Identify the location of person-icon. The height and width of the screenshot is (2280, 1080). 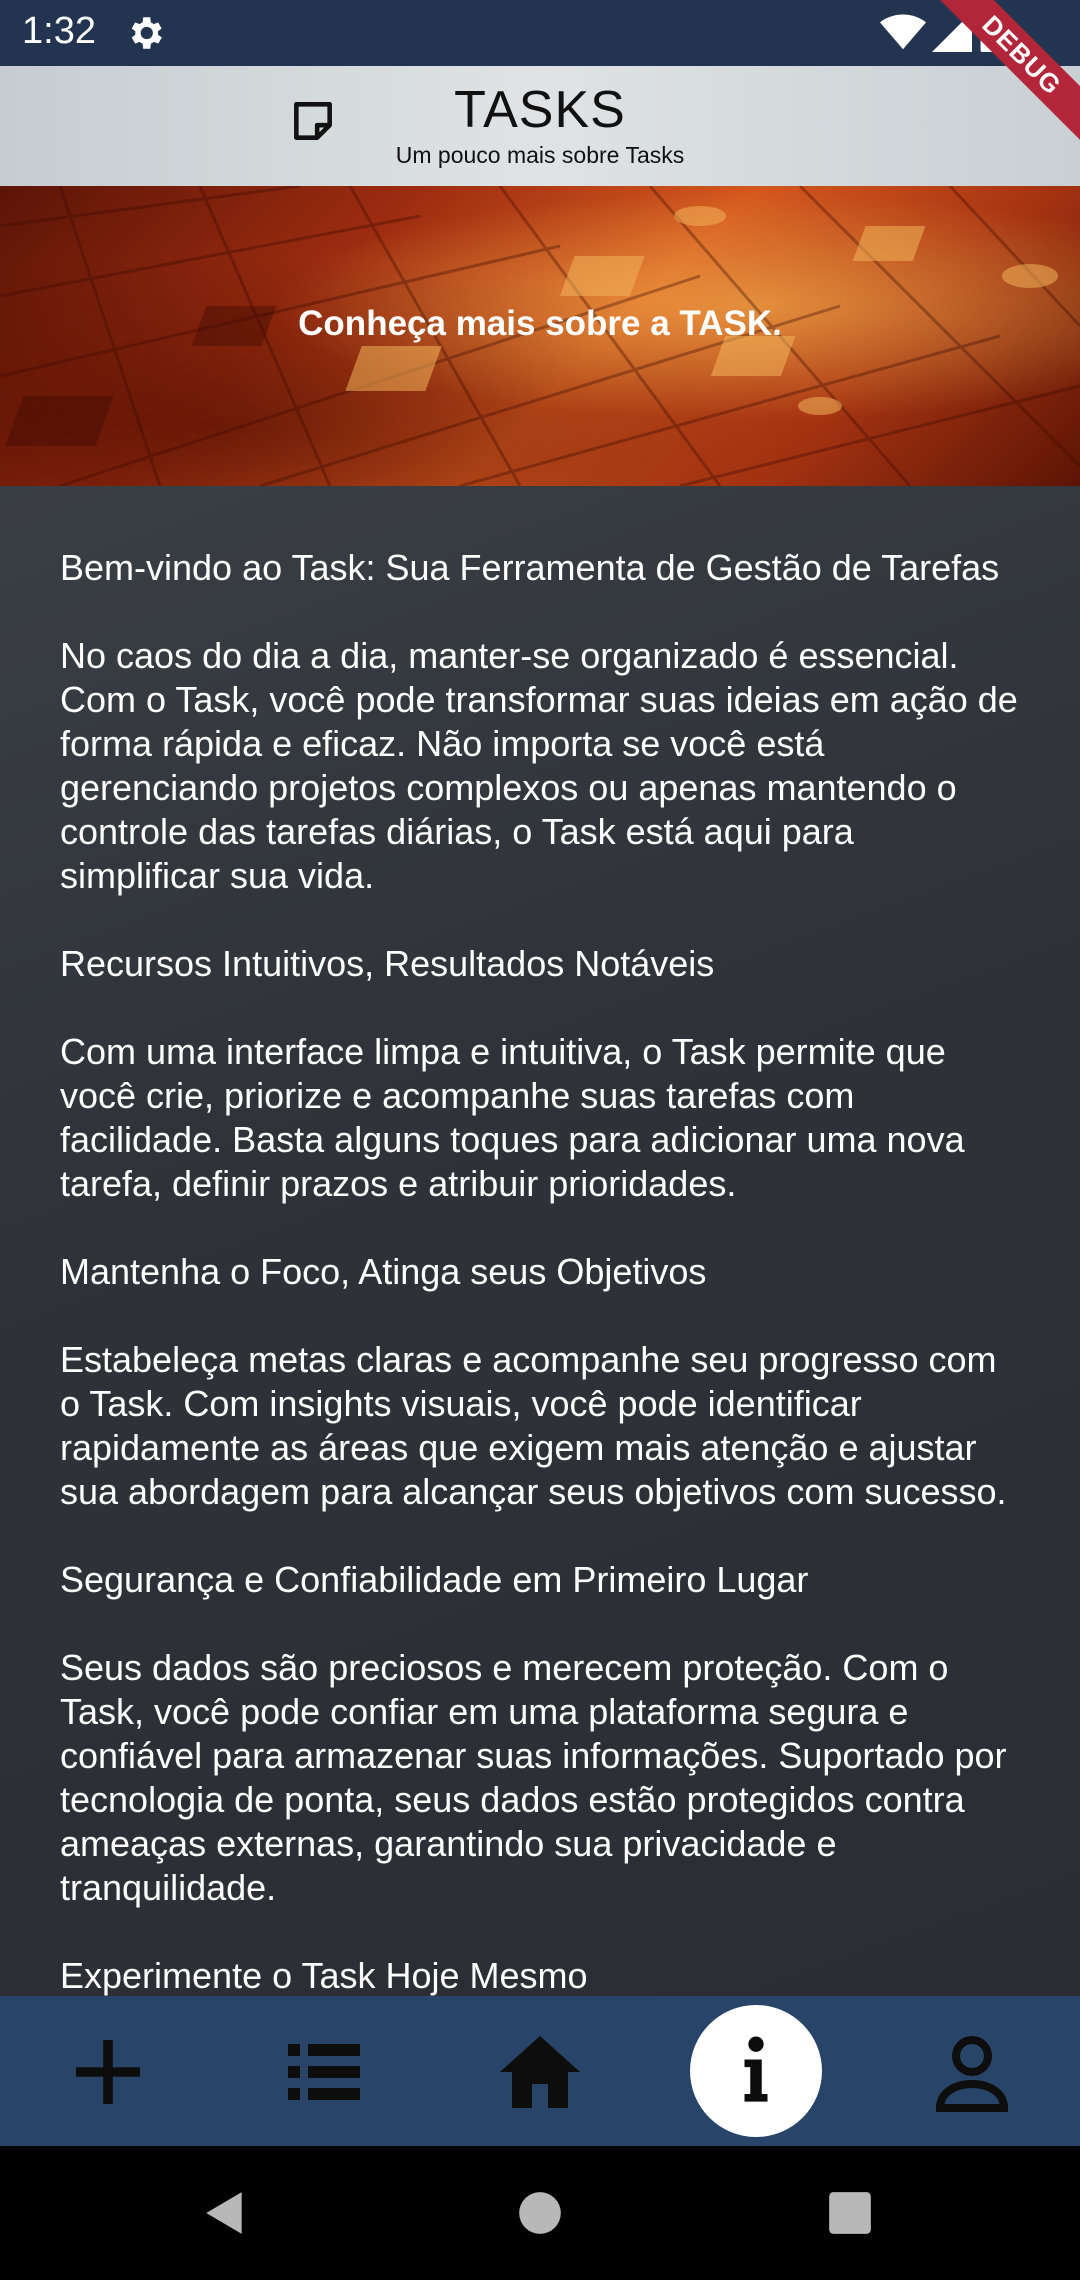
(972, 2072).